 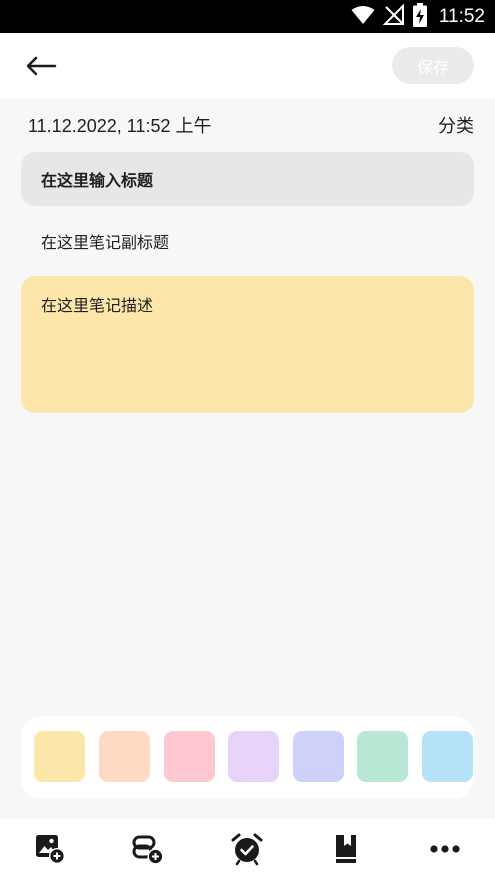 What do you see at coordinates (253, 756) in the screenshot?
I see `color-swatch-lavender` at bounding box center [253, 756].